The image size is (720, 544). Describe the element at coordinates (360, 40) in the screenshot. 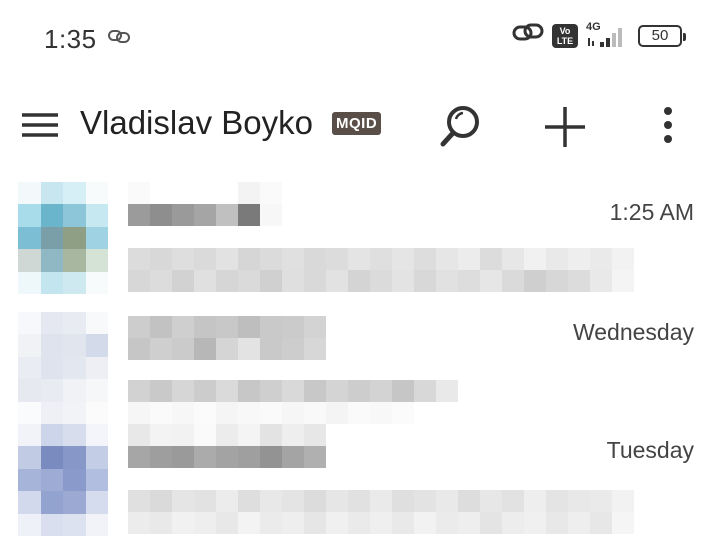

I see `status-bar: 1:35 Vo LTE 4G 50` at that location.